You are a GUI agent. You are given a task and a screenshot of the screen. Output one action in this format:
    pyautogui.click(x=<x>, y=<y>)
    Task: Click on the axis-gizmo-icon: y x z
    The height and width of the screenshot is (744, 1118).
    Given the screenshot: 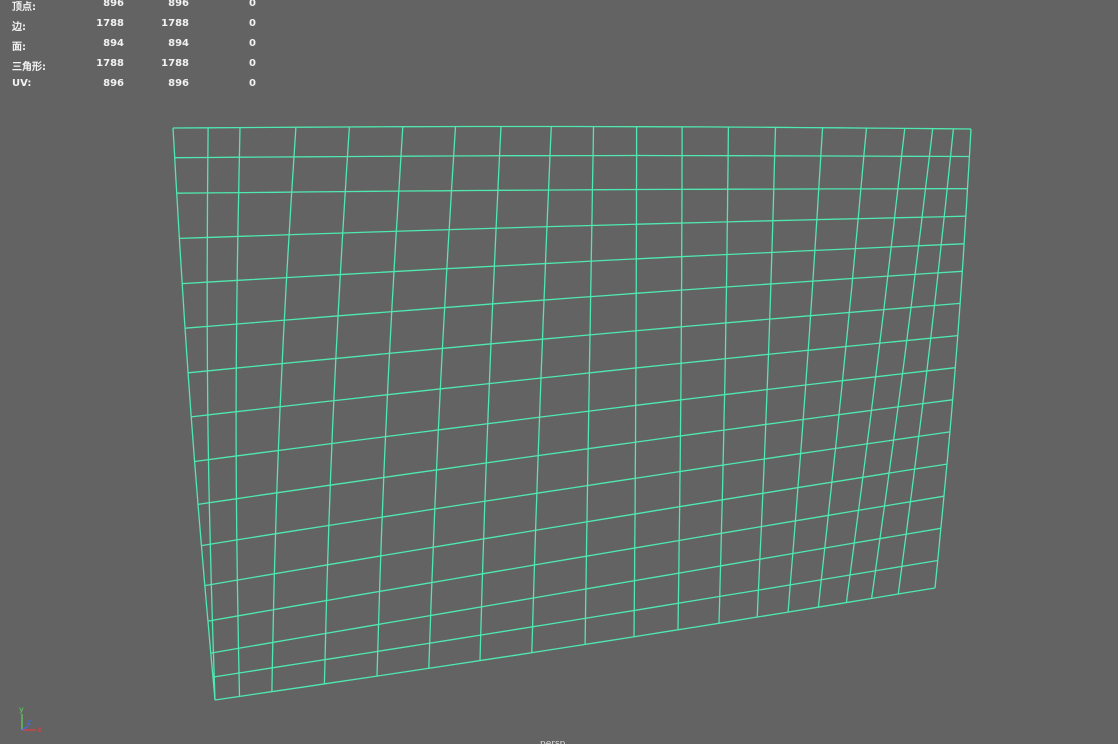 What is the action you would take?
    pyautogui.click(x=30, y=719)
    